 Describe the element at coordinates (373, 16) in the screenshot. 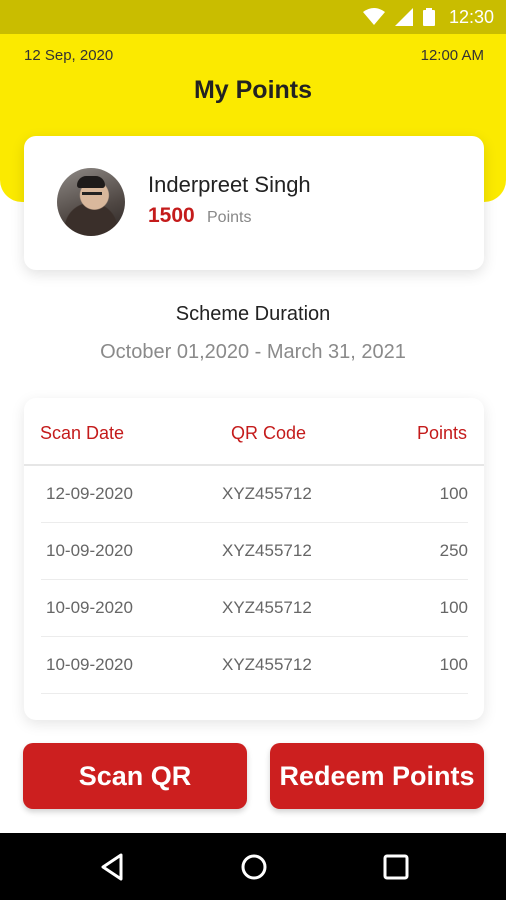

I see `wifi-icon` at that location.